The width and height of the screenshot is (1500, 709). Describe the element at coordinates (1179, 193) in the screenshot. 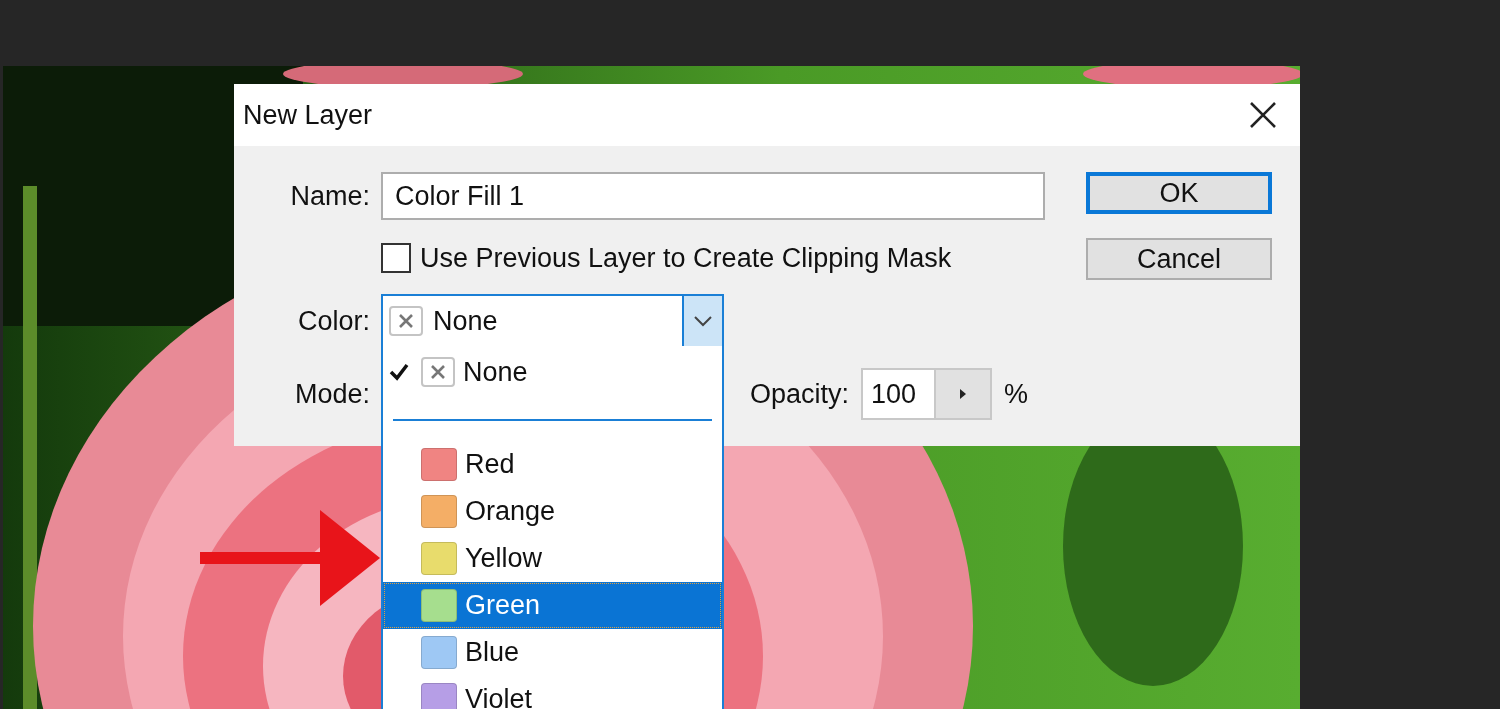

I see `ok-button: OK` at that location.